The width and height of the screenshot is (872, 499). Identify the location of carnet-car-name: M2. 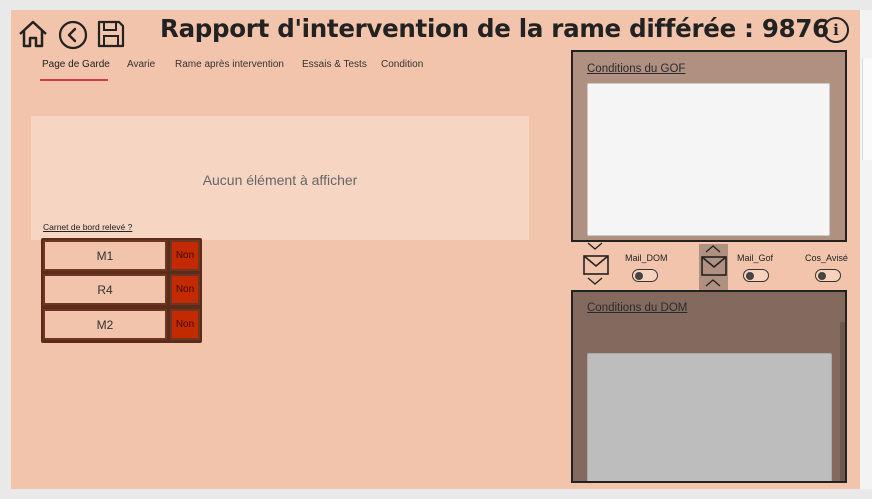
(105, 324).